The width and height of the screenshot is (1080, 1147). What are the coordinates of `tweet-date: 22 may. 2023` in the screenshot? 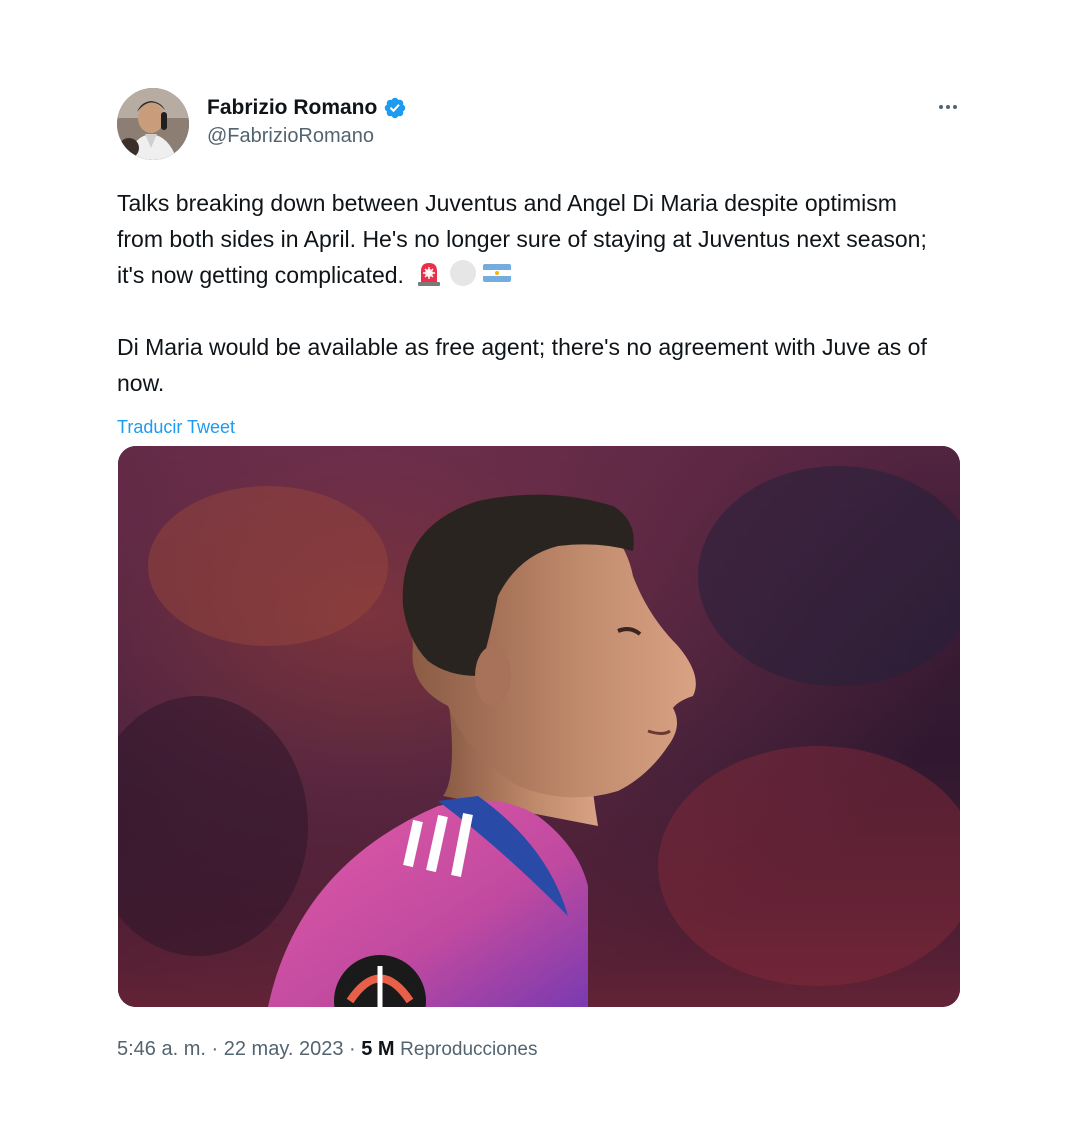 It's located at (284, 1049).